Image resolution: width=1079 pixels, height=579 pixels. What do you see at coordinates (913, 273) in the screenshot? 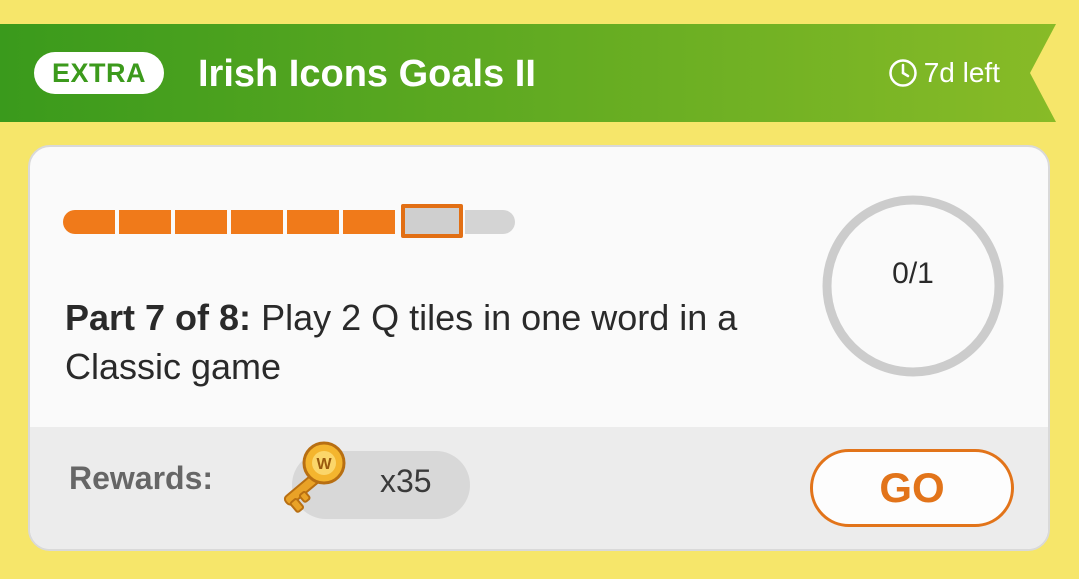
I see `goal-count: 0/1` at bounding box center [913, 273].